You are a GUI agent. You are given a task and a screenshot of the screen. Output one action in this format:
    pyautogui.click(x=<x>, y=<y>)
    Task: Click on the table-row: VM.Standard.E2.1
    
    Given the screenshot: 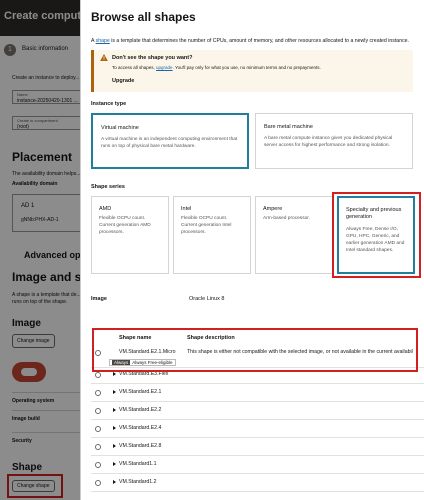 What is the action you would take?
    pyautogui.click(x=257, y=394)
    